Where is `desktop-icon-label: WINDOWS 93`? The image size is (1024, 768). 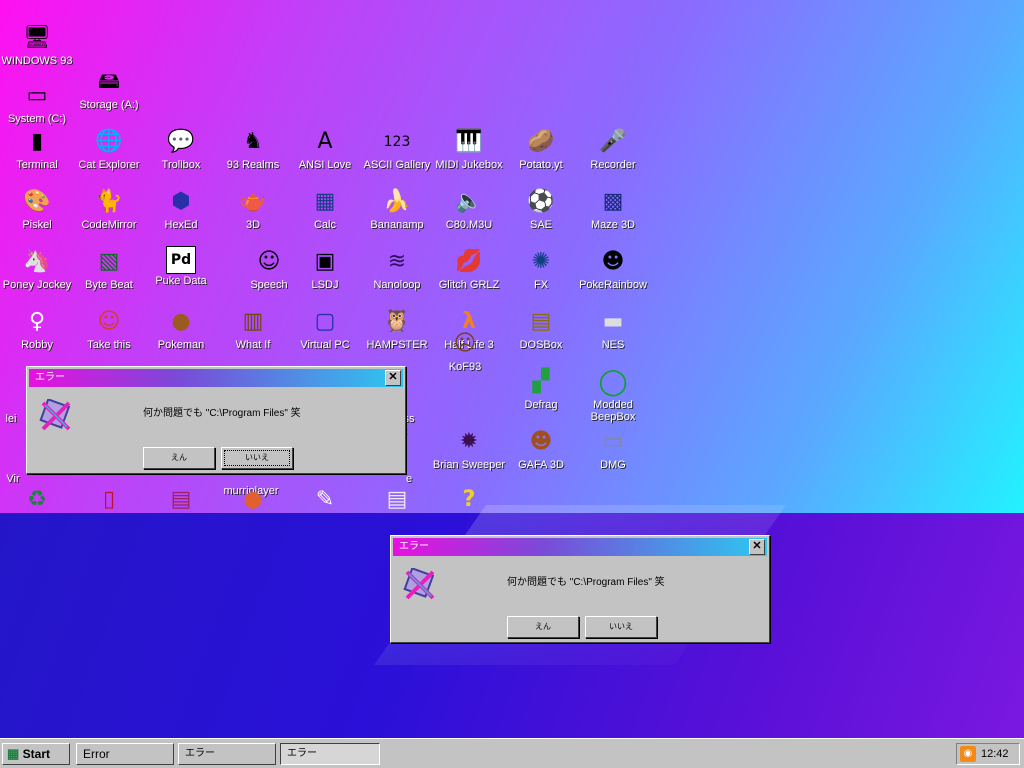
desktop-icon-label: WINDOWS 93 is located at coordinates (37, 61).